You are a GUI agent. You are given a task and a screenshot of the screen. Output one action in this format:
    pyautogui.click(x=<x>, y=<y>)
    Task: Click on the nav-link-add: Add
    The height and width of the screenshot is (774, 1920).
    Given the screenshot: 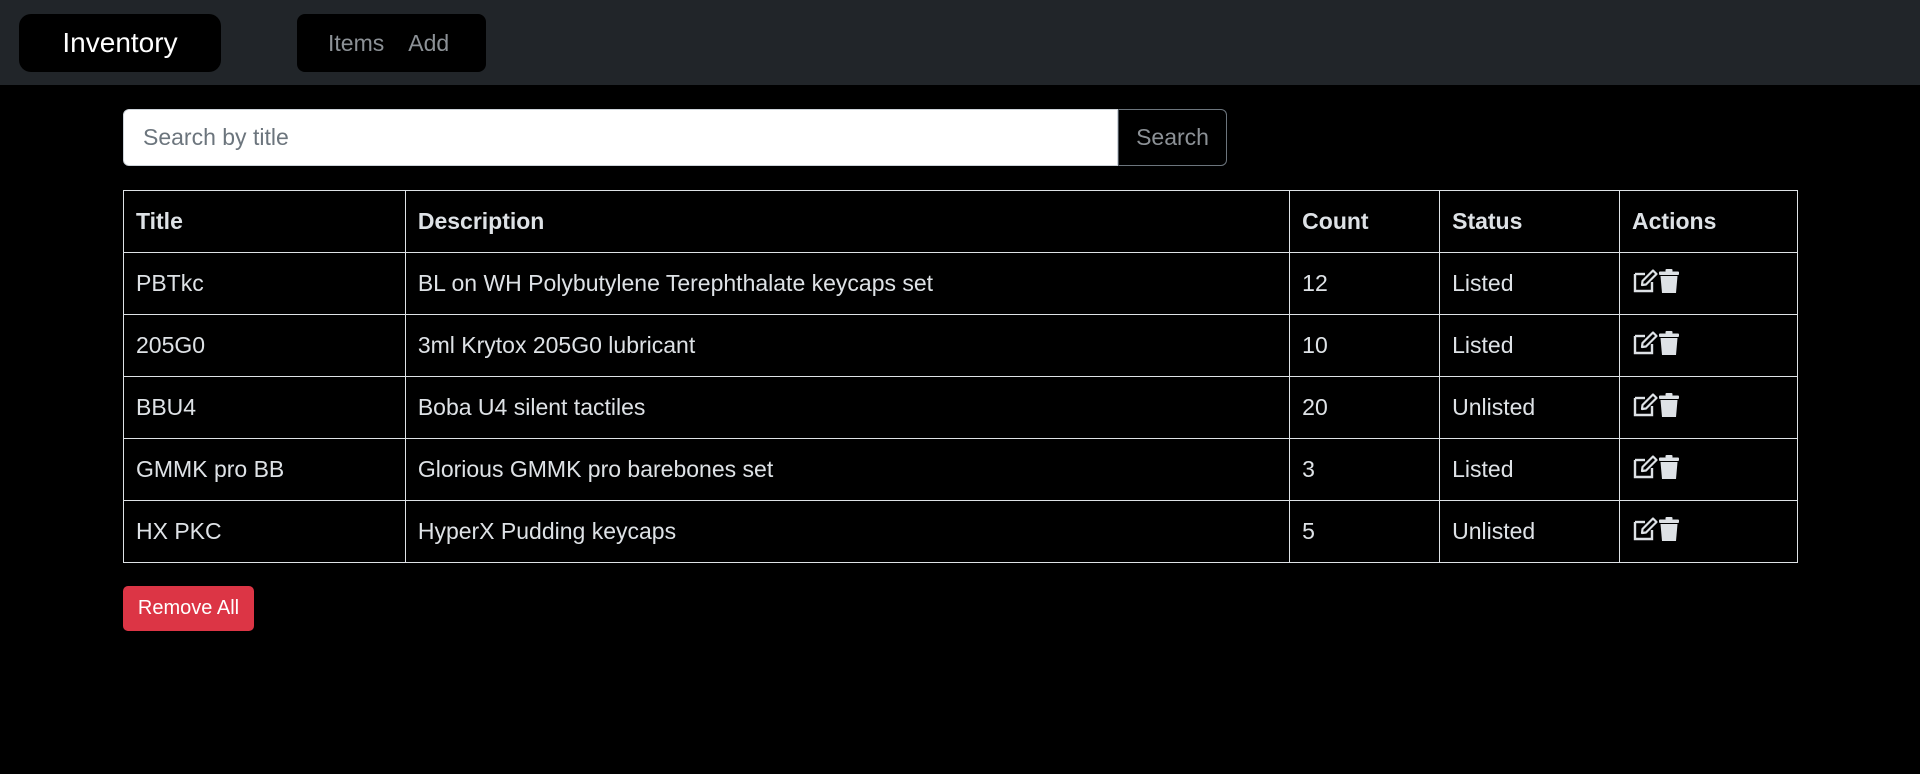 What is the action you would take?
    pyautogui.click(x=428, y=43)
    